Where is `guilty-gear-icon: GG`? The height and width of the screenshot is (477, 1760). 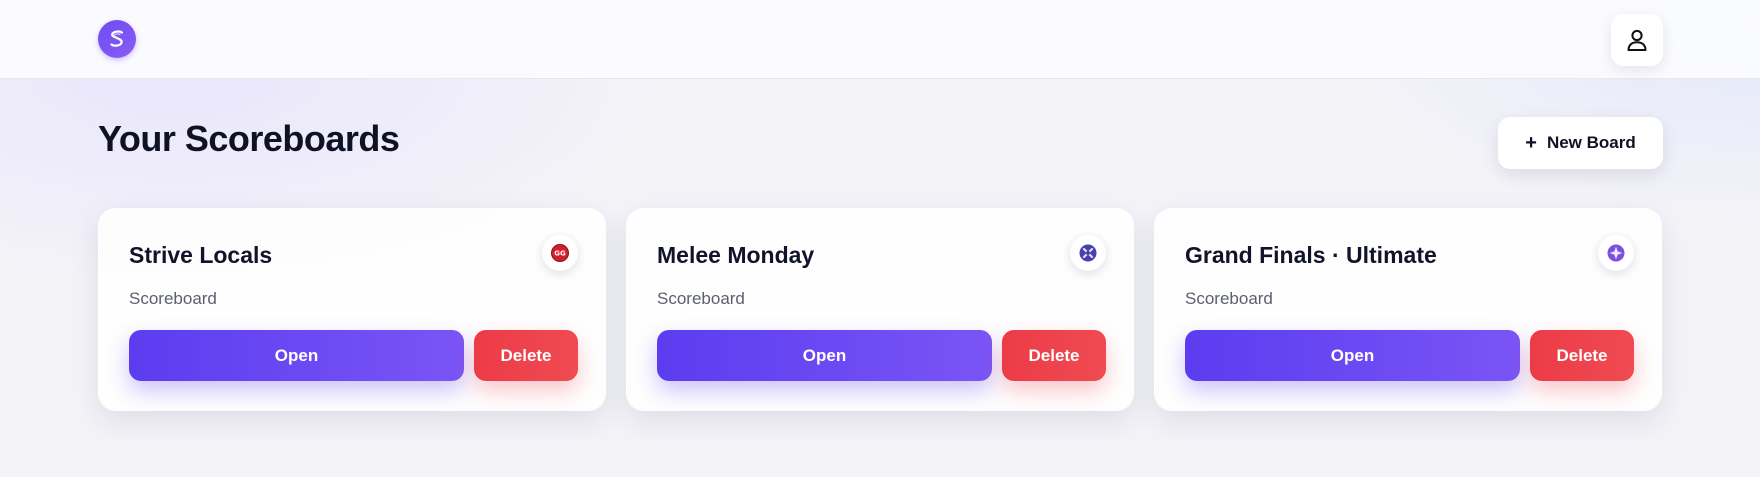 guilty-gear-icon: GG is located at coordinates (560, 253).